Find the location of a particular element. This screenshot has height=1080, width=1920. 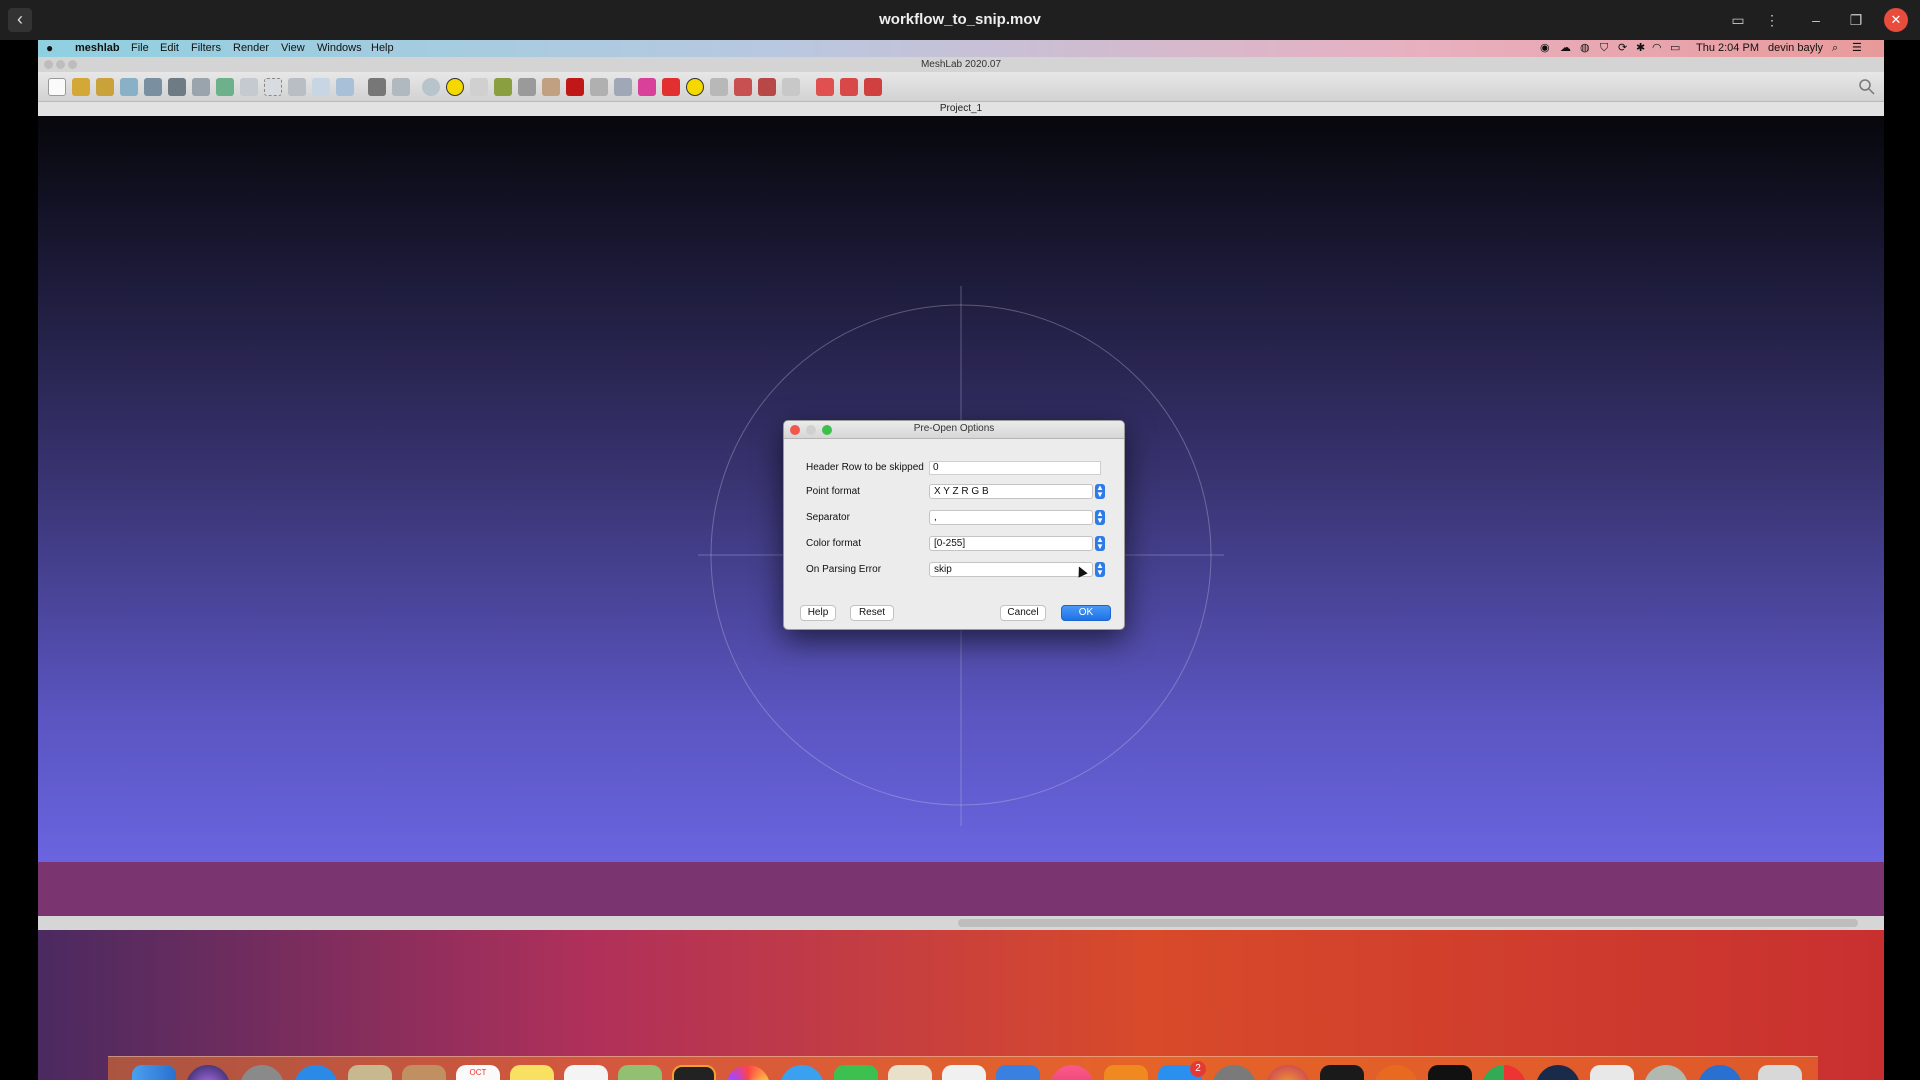

maps-icon is located at coordinates (640, 1072).